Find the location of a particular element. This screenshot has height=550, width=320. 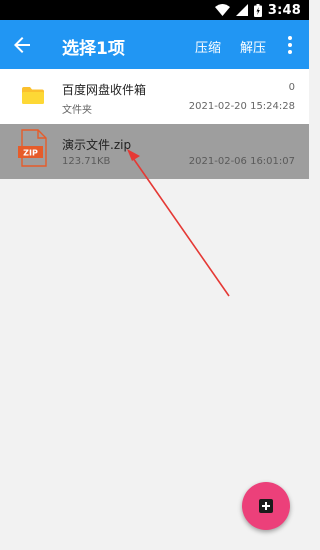

battery-icon is located at coordinates (257, 10).